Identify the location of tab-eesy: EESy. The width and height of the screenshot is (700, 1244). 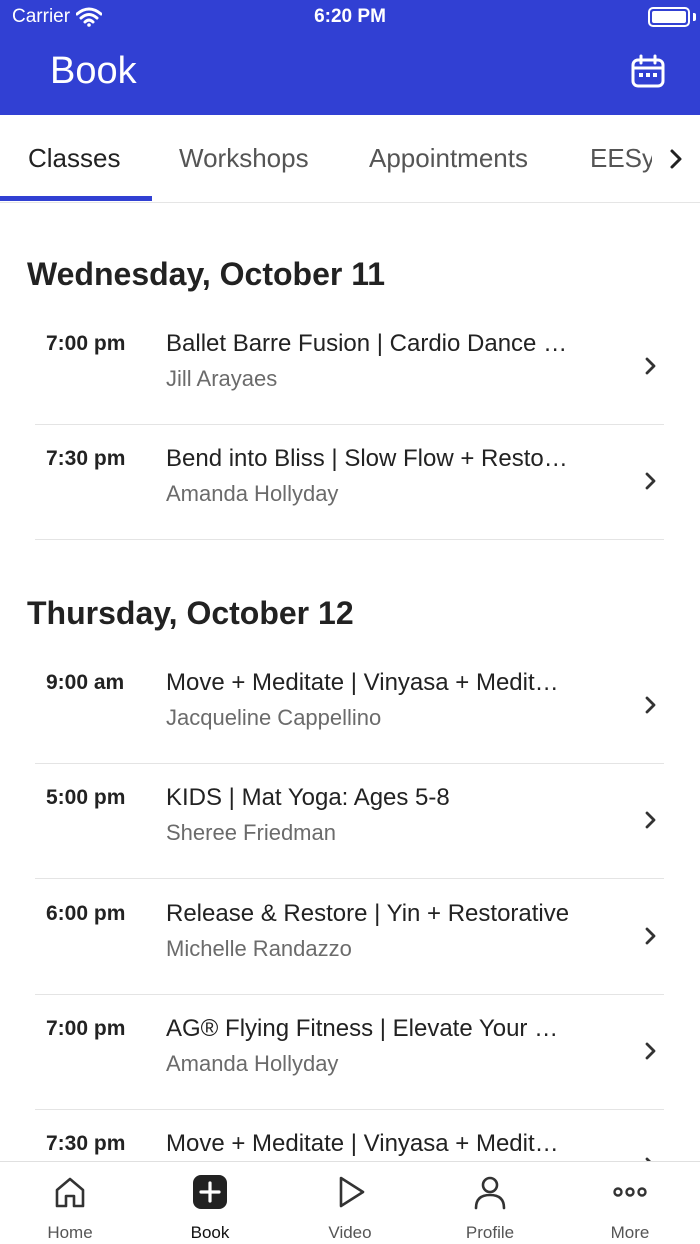
(622, 158).